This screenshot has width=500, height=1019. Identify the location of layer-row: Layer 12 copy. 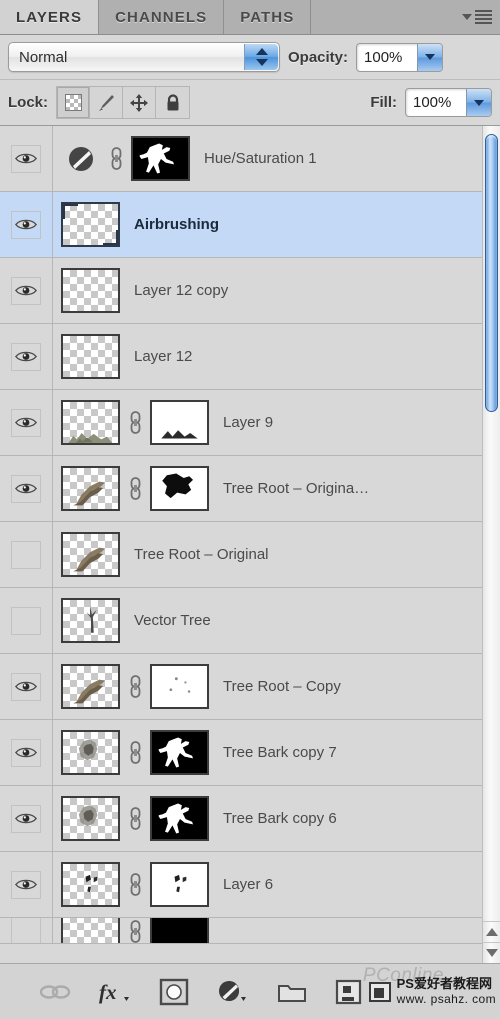
(241, 291).